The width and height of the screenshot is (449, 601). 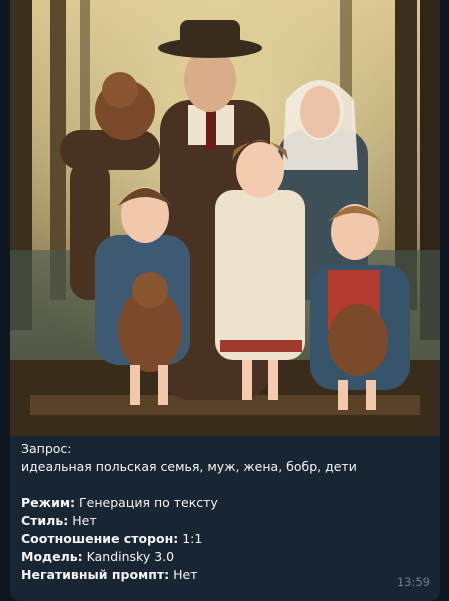 I want to click on field-model: Модель: Kandinsky 3.0, so click(x=225, y=557).